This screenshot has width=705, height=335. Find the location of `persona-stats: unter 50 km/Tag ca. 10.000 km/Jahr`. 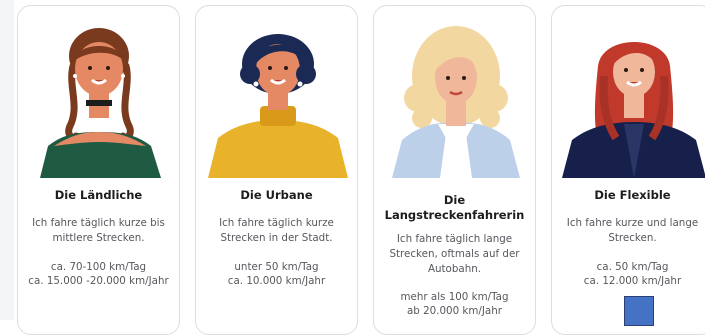

persona-stats: unter 50 km/Tag ca. 10.000 km/Jahr is located at coordinates (276, 274).